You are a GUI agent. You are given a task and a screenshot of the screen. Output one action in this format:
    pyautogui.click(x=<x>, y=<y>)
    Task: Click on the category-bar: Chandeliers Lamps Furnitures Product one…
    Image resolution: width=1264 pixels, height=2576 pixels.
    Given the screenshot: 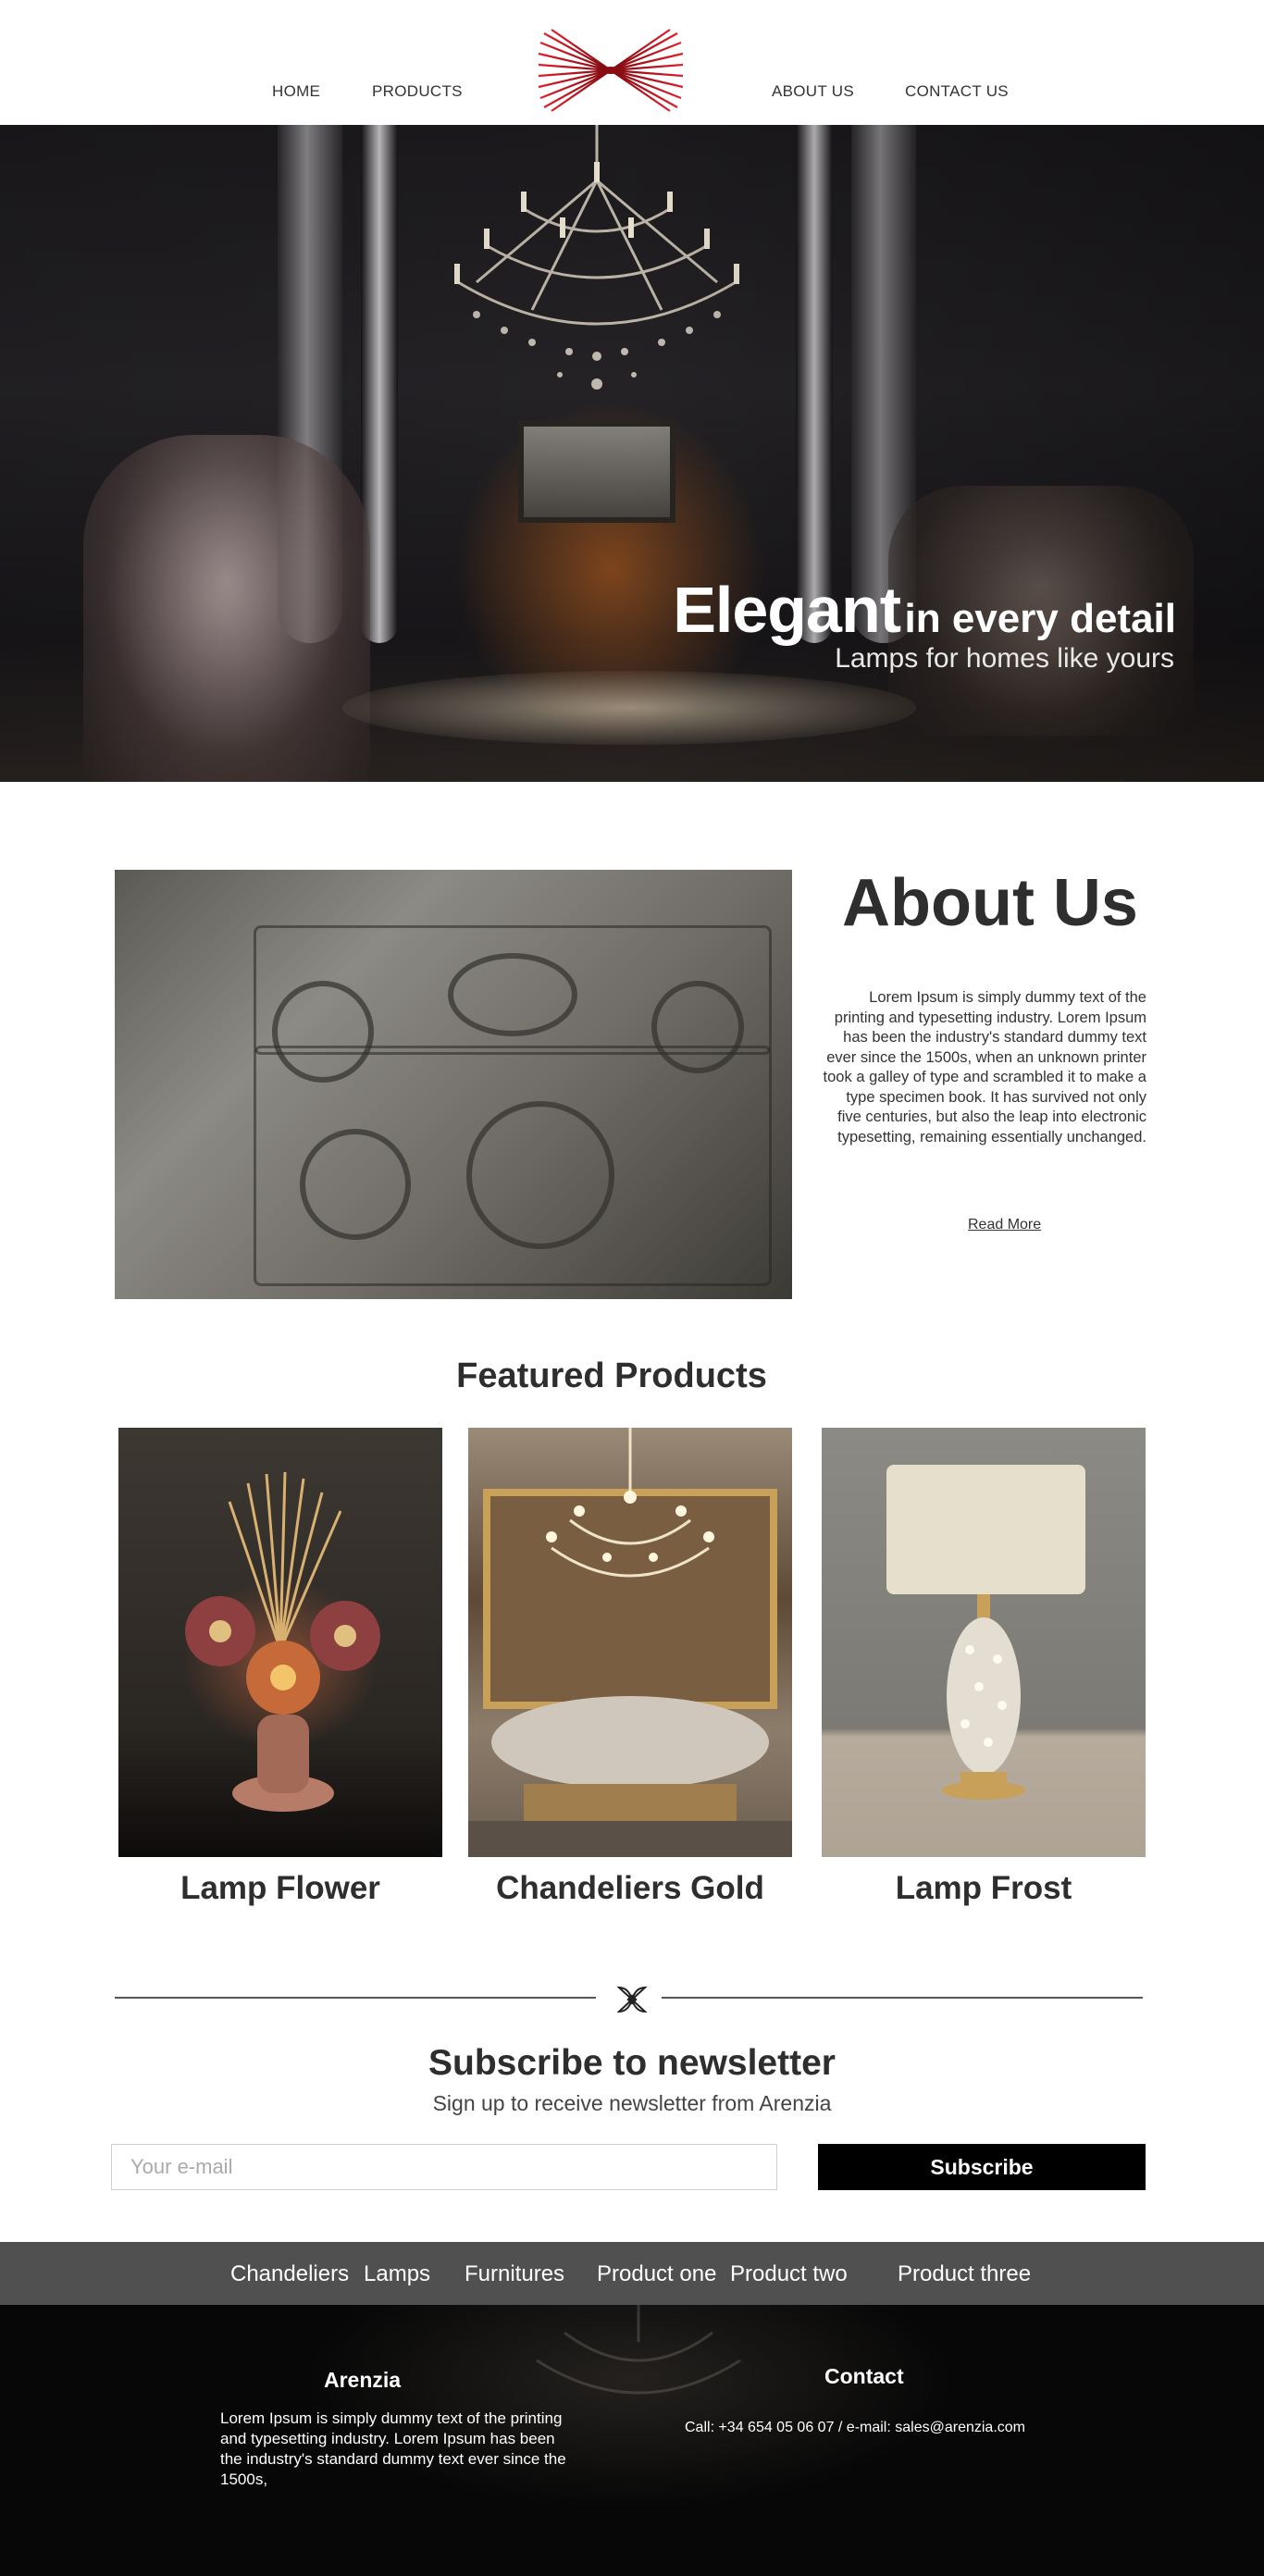 What is the action you would take?
    pyautogui.click(x=632, y=2273)
    